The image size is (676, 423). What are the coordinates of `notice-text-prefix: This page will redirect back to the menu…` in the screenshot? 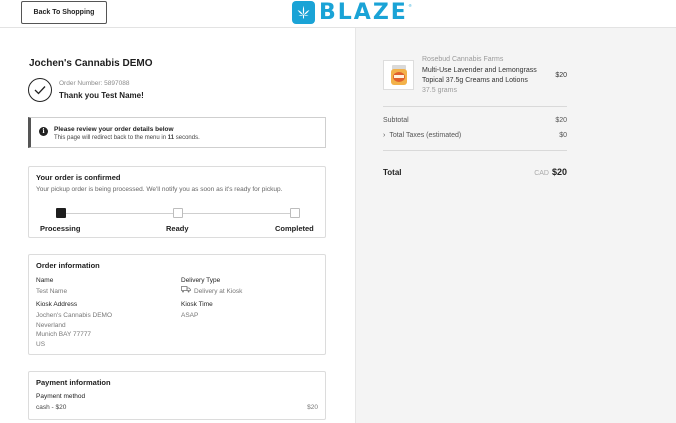 It's located at (111, 138).